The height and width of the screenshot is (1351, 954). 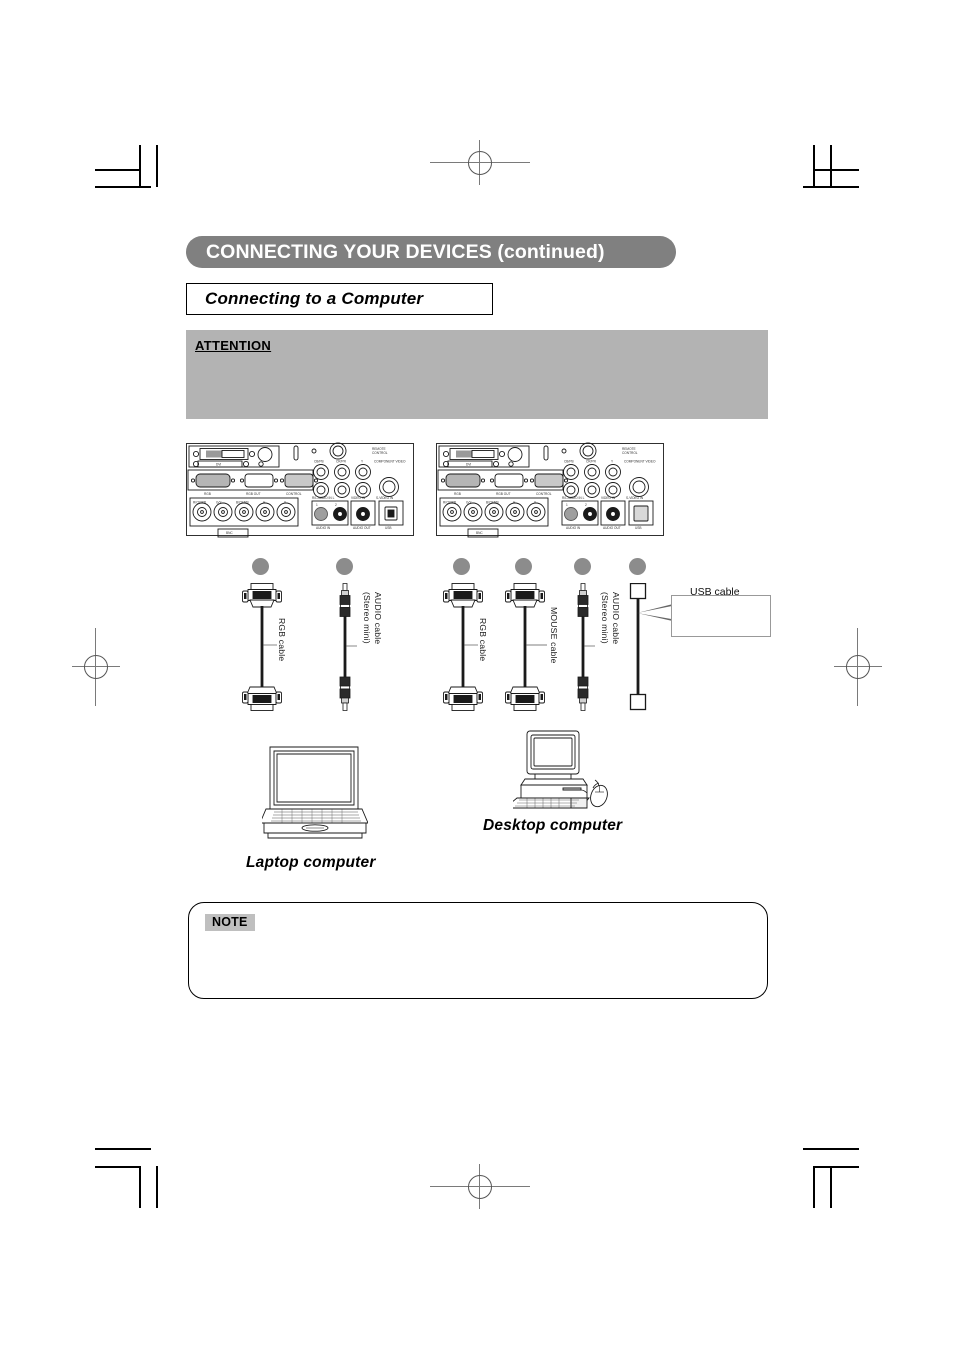 What do you see at coordinates (554, 635) in the screenshot?
I see `cable-label-mouse: MOUSE cable` at bounding box center [554, 635].